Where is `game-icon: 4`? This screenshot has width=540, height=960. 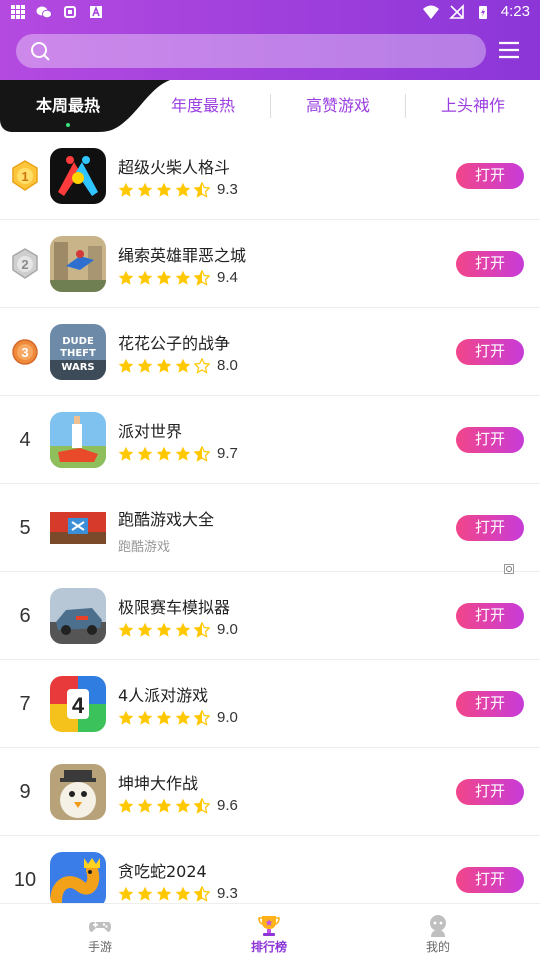
game-icon: 4 is located at coordinates (78, 704).